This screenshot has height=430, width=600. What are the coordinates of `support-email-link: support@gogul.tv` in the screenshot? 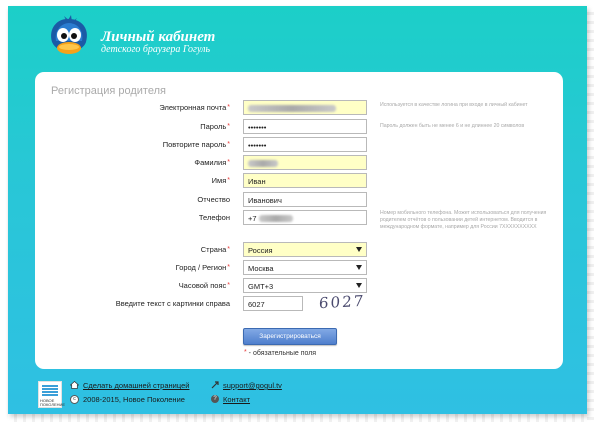 It's located at (252, 385).